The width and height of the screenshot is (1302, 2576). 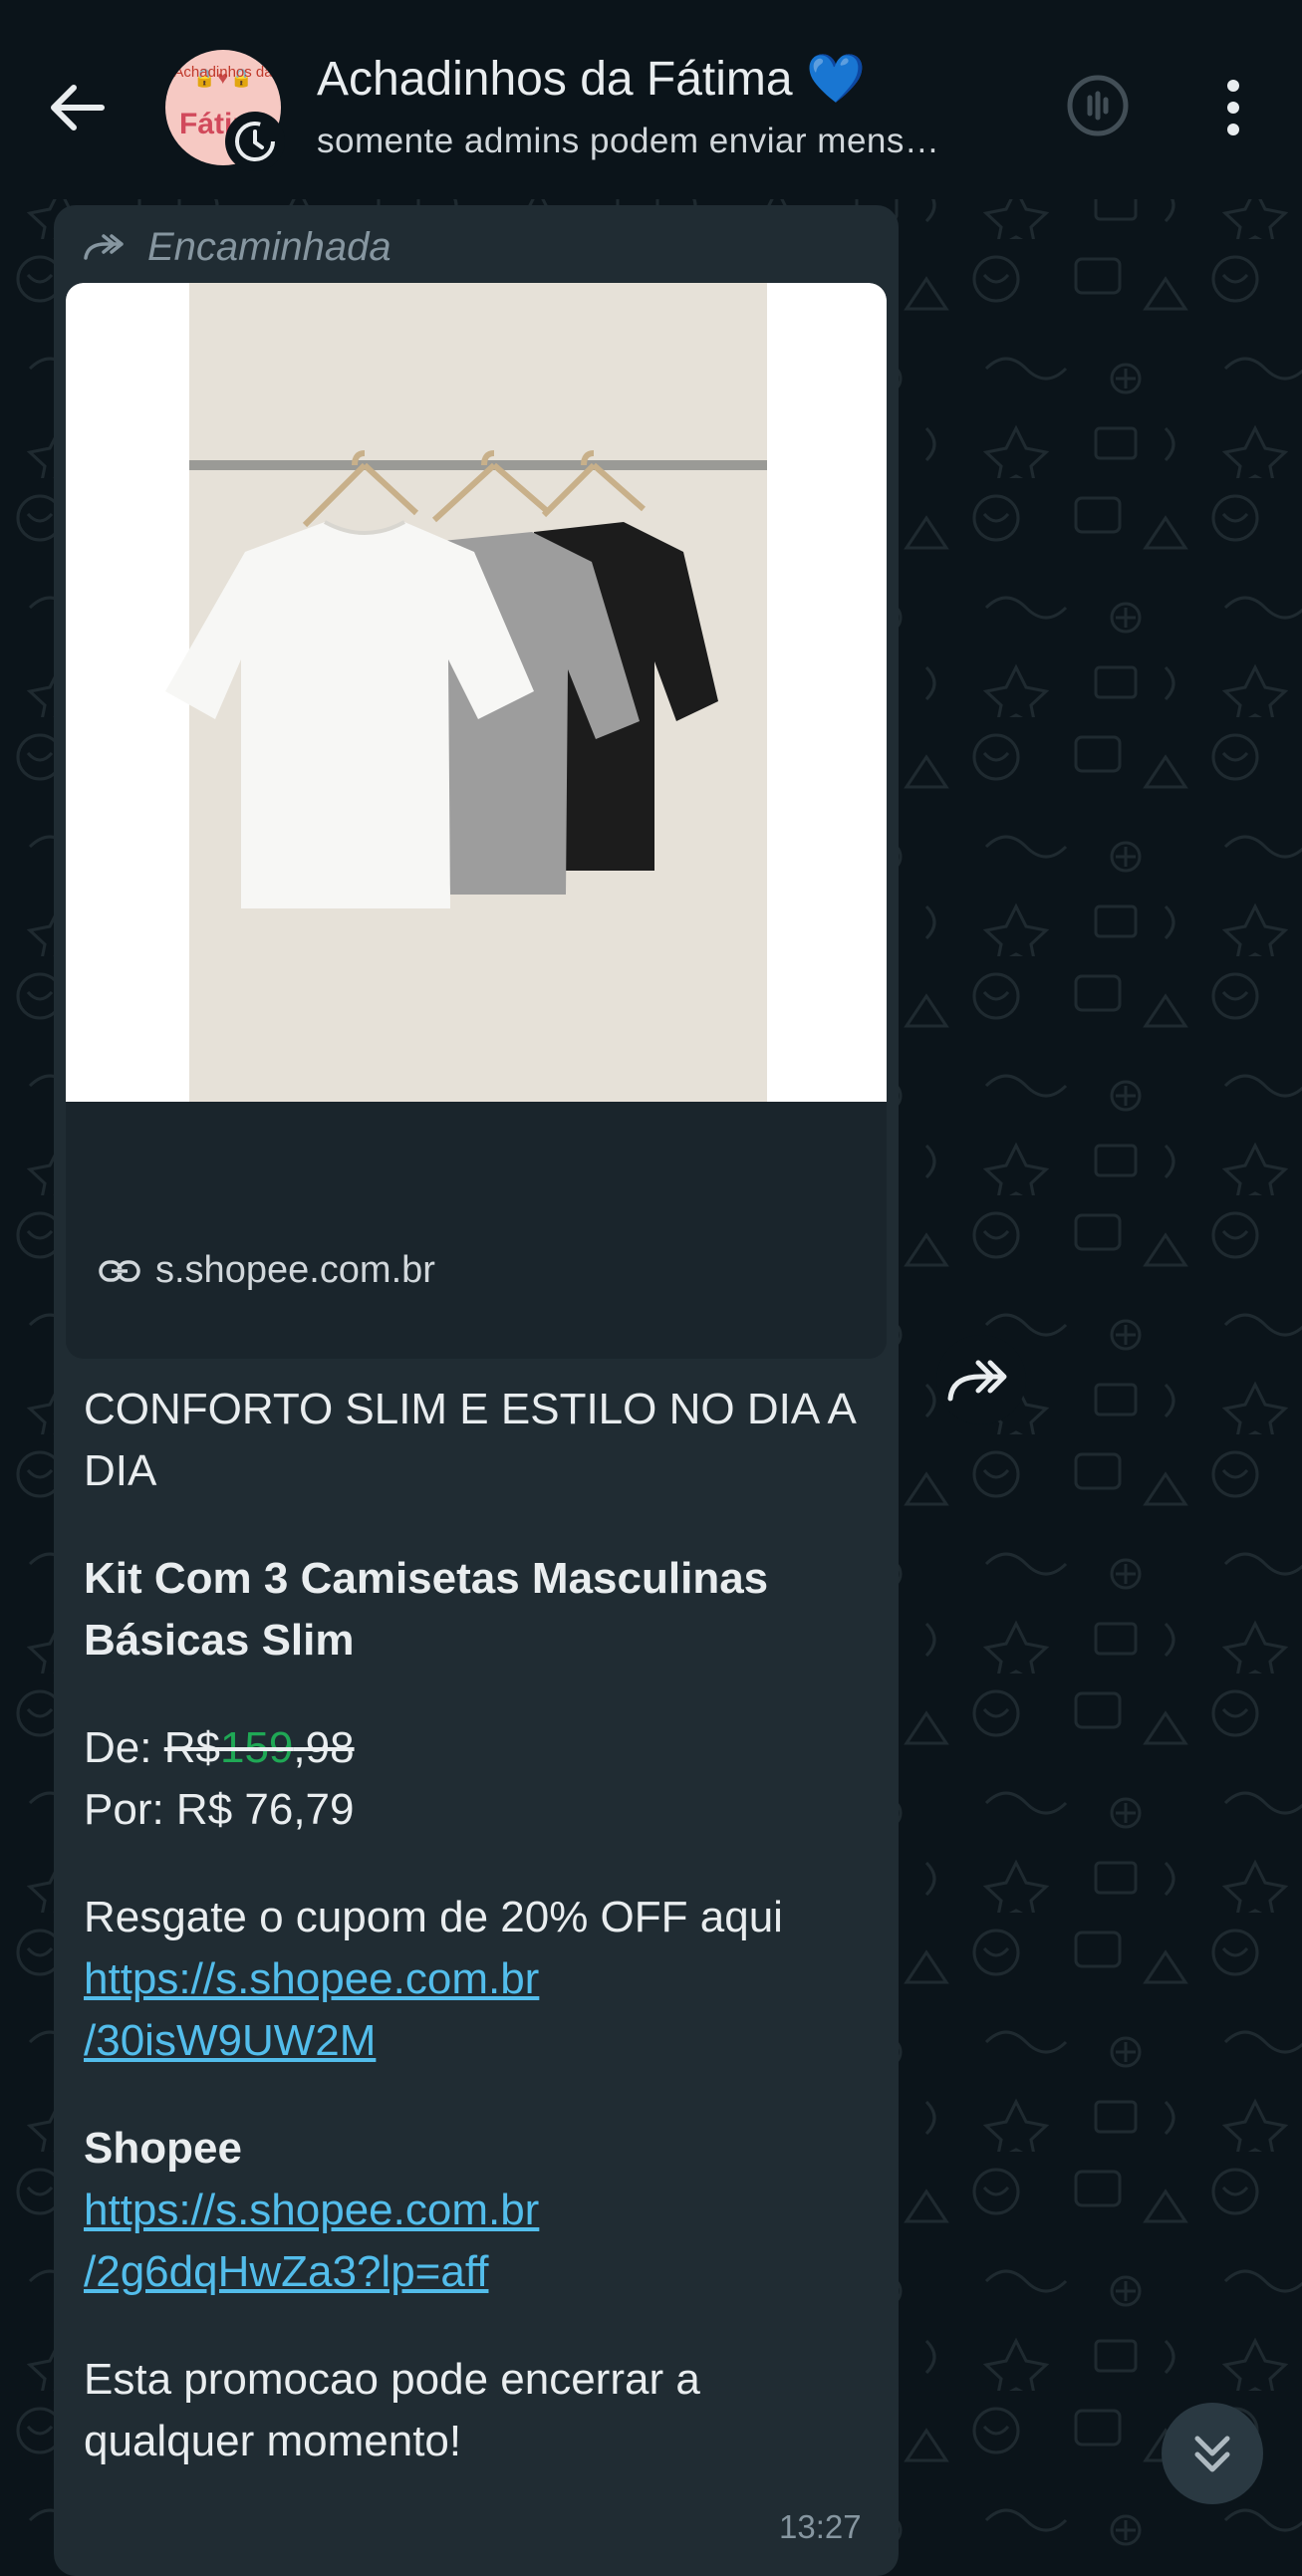 I want to click on coupon-link: https://s.shopee.com.br/30isW9UW2M, so click(x=311, y=2009).